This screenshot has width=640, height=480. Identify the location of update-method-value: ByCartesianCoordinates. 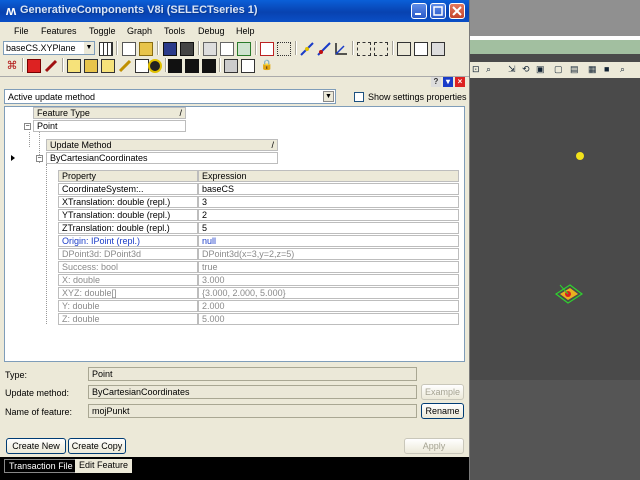
(162, 158).